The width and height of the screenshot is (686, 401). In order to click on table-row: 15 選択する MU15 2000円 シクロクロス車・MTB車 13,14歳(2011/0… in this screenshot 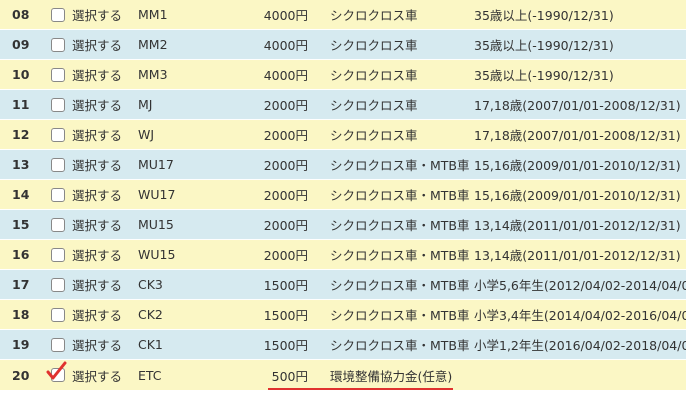, I will do `click(343, 225)`.